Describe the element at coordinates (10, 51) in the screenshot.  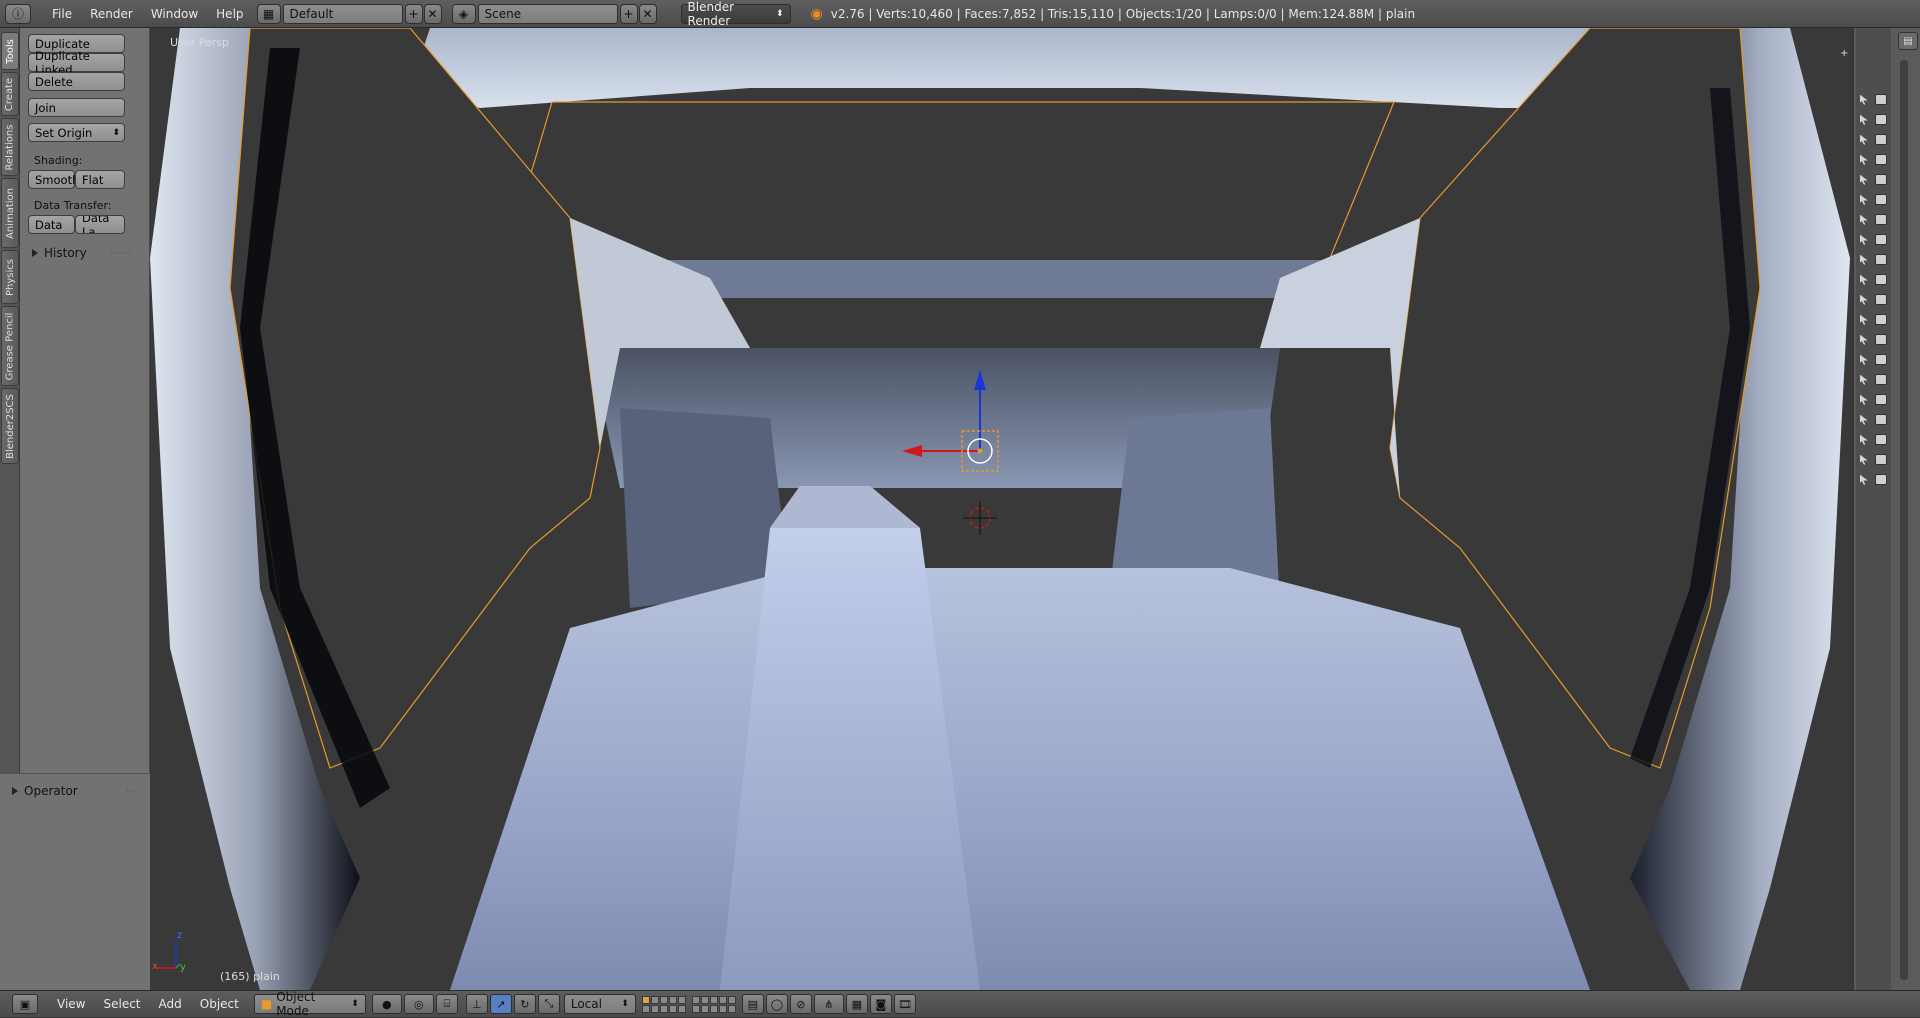
I see `tab-tools: Tools` at that location.